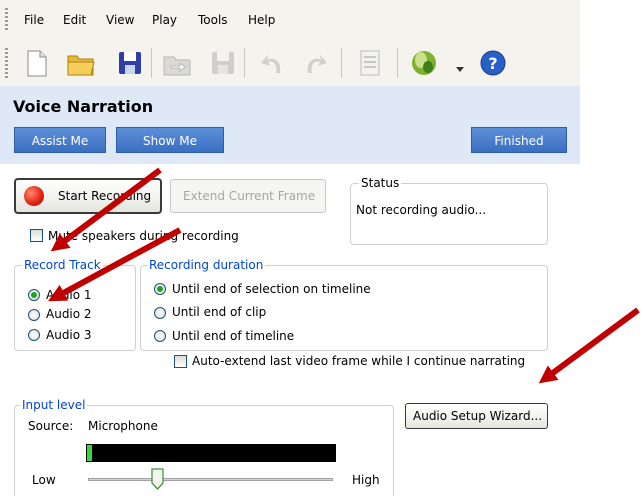  What do you see at coordinates (34, 295) in the screenshot?
I see `audio1-radio` at bounding box center [34, 295].